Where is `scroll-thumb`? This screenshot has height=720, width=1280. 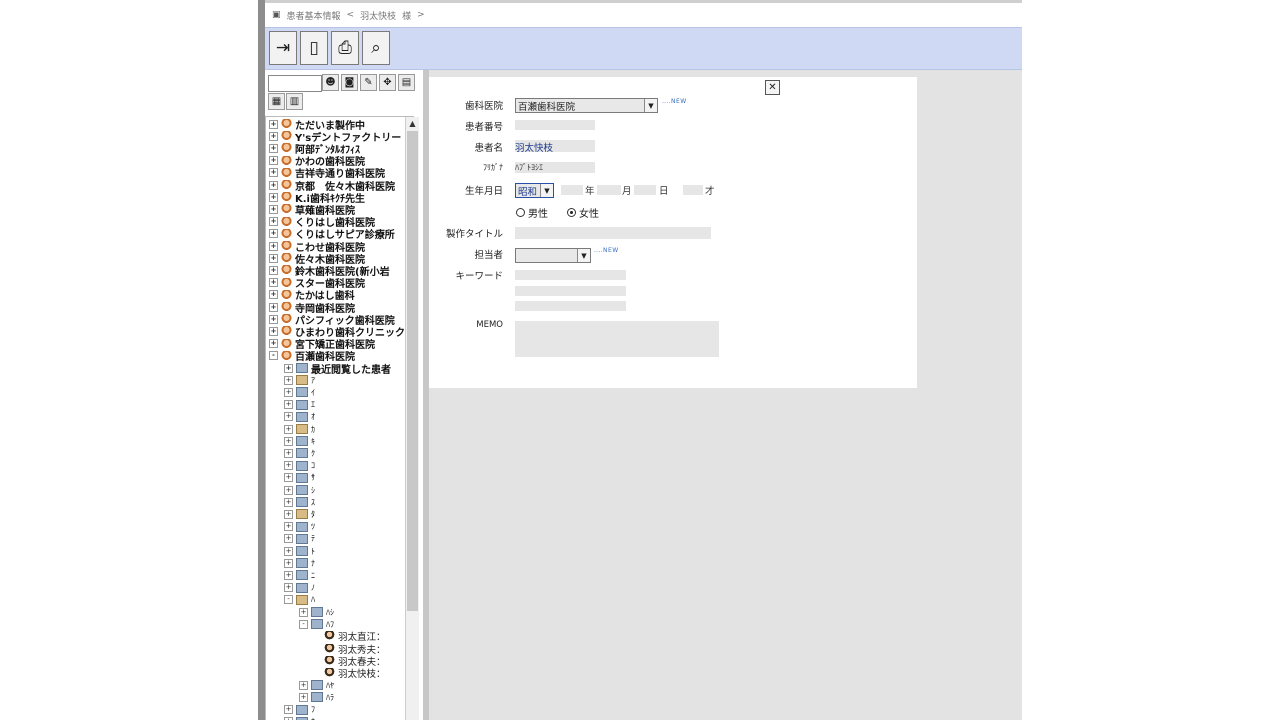
scroll-thumb is located at coordinates (412, 371).